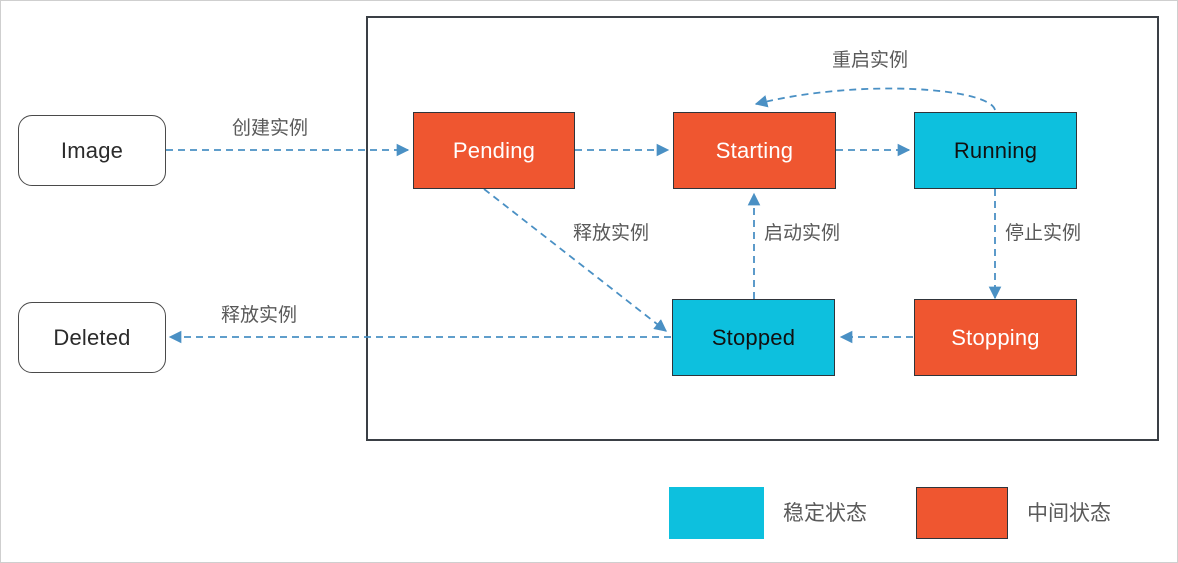  I want to click on node-stopped-label: Stopped, so click(753, 337).